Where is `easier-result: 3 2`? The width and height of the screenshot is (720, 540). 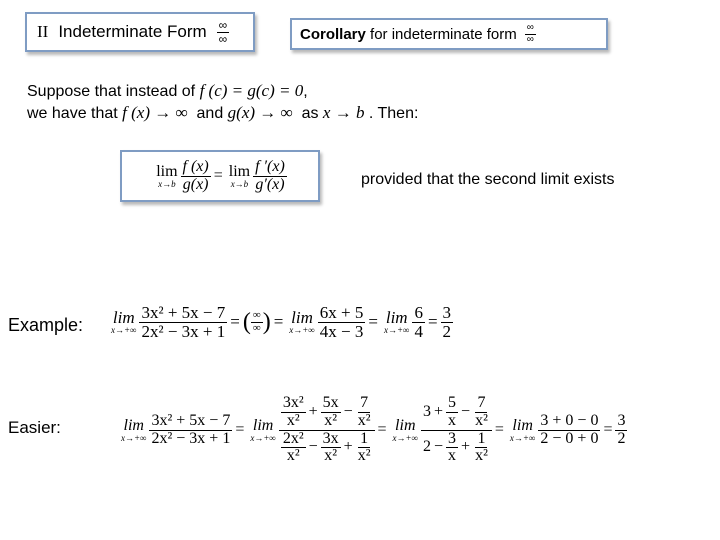
easier-result: 3 2 is located at coordinates (621, 429).